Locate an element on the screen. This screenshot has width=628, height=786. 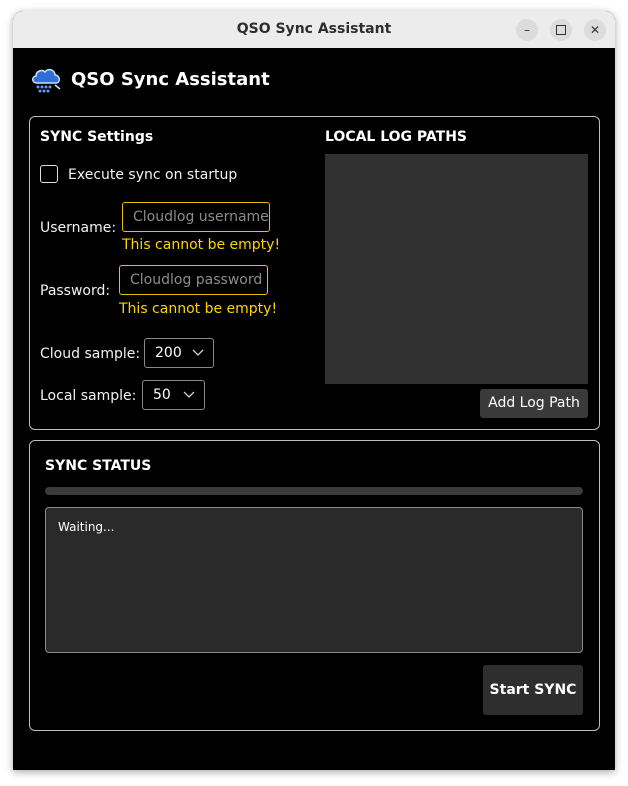
minimize-icon: – is located at coordinates (527, 30).